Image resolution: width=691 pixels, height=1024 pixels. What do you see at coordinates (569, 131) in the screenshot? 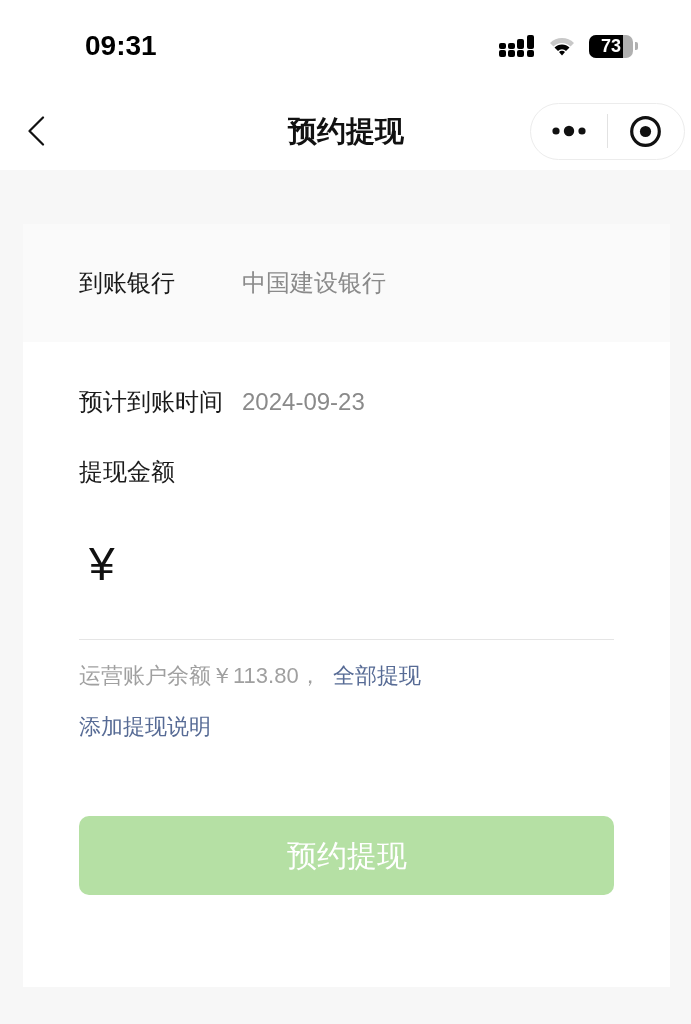
I see `more-icon` at bounding box center [569, 131].